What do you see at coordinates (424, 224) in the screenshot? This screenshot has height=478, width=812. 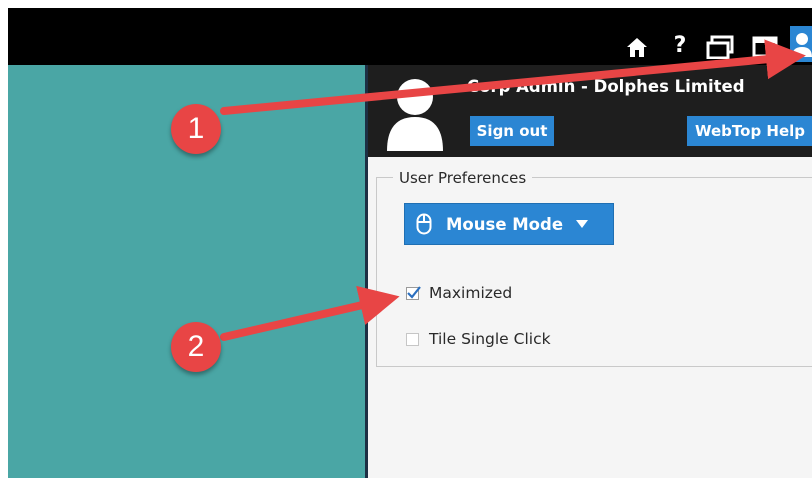 I see `mouse-icon` at bounding box center [424, 224].